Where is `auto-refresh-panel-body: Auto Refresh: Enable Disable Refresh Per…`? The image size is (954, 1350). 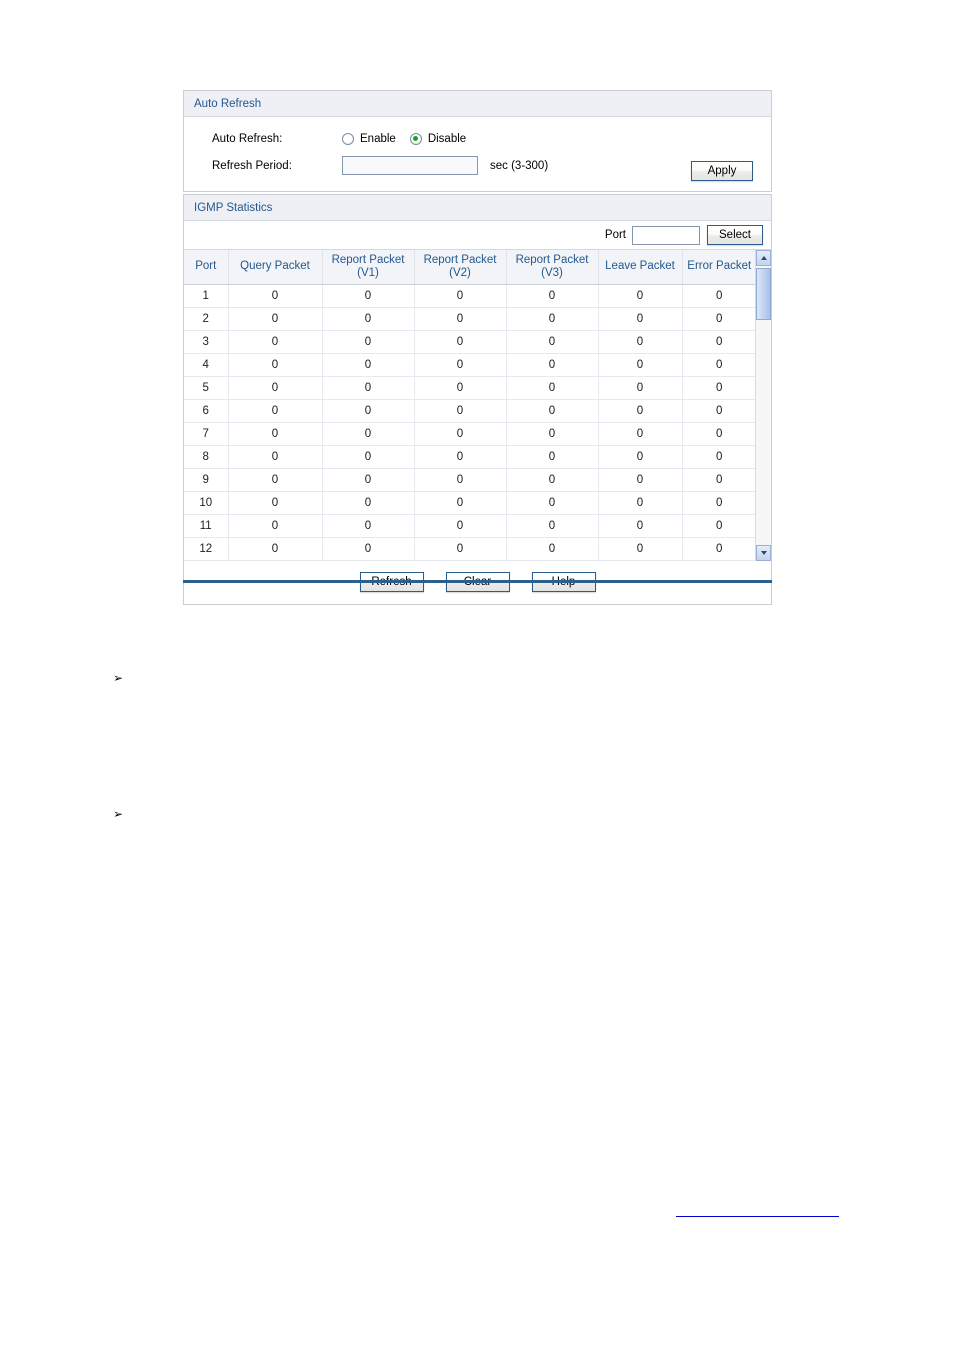
auto-refresh-panel-body: Auto Refresh: Enable Disable Refresh Per… is located at coordinates (477, 154).